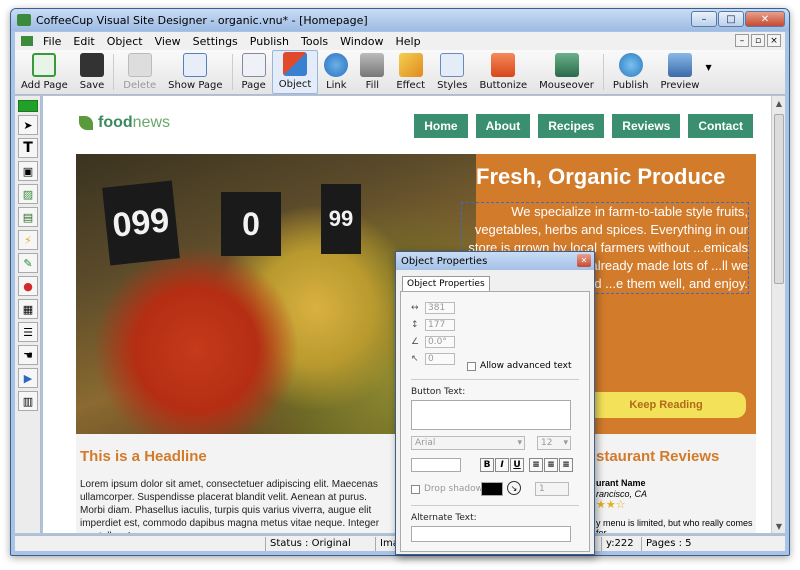 This screenshot has width=800, height=570. Describe the element at coordinates (566, 65) in the screenshot. I see `mouseover-icon` at that location.